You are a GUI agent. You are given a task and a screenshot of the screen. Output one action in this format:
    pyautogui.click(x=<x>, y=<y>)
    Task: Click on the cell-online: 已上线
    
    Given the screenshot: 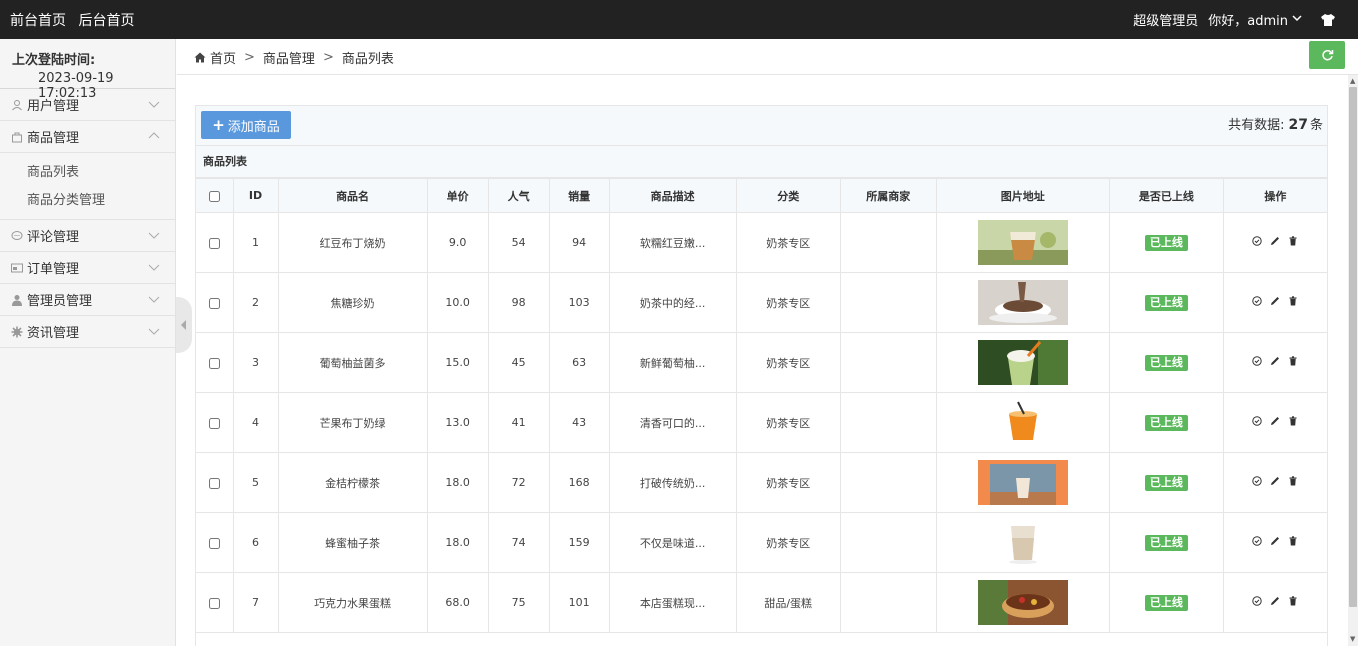 What is the action you would take?
    pyautogui.click(x=1166, y=362)
    